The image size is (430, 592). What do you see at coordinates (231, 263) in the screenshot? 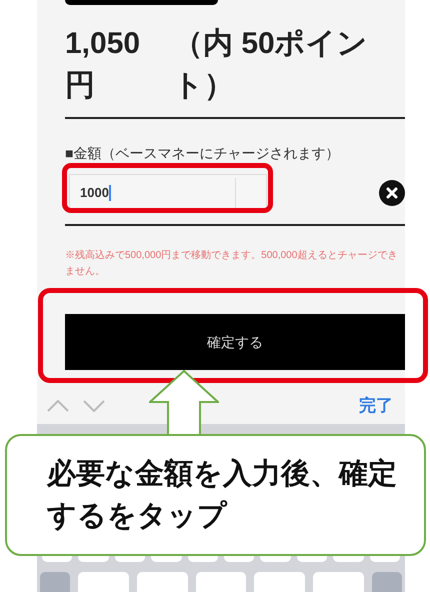
I see `limit-note: ※残高込みで500,000円まで移動できます。500,000超えるとチャージできません。` at bounding box center [231, 263].